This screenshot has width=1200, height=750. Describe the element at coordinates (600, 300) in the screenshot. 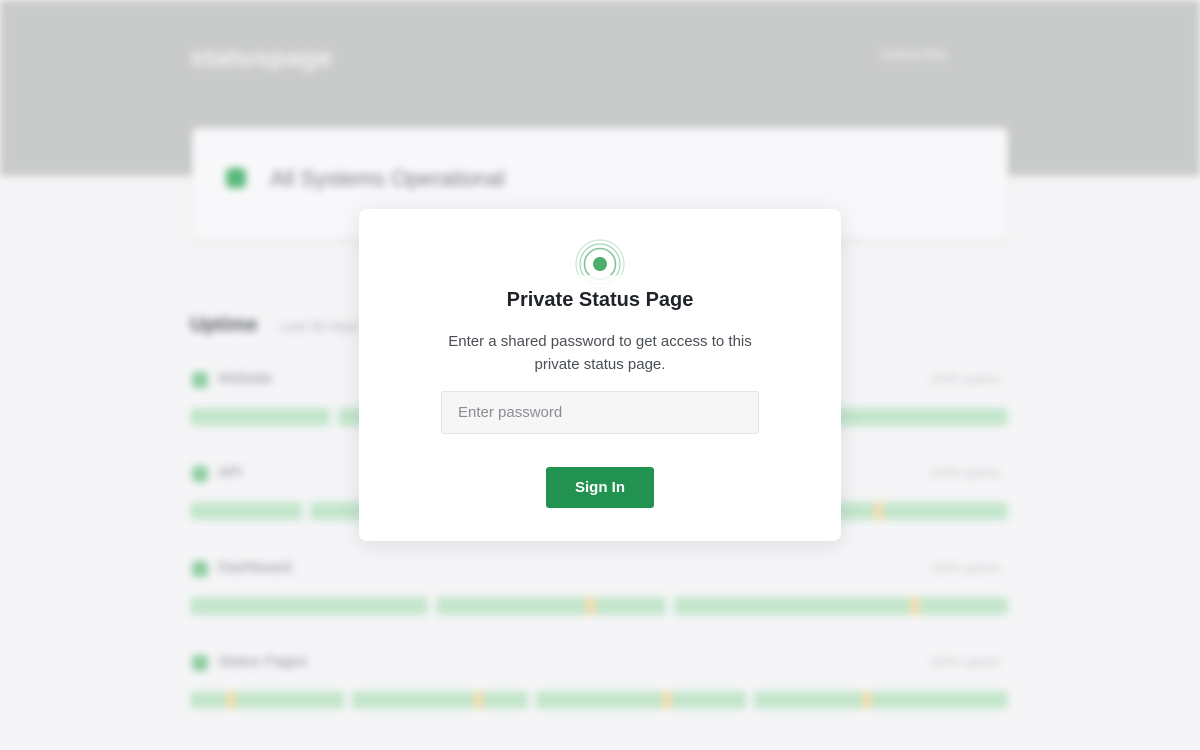

I see `dialog-title: Private Status Page` at that location.